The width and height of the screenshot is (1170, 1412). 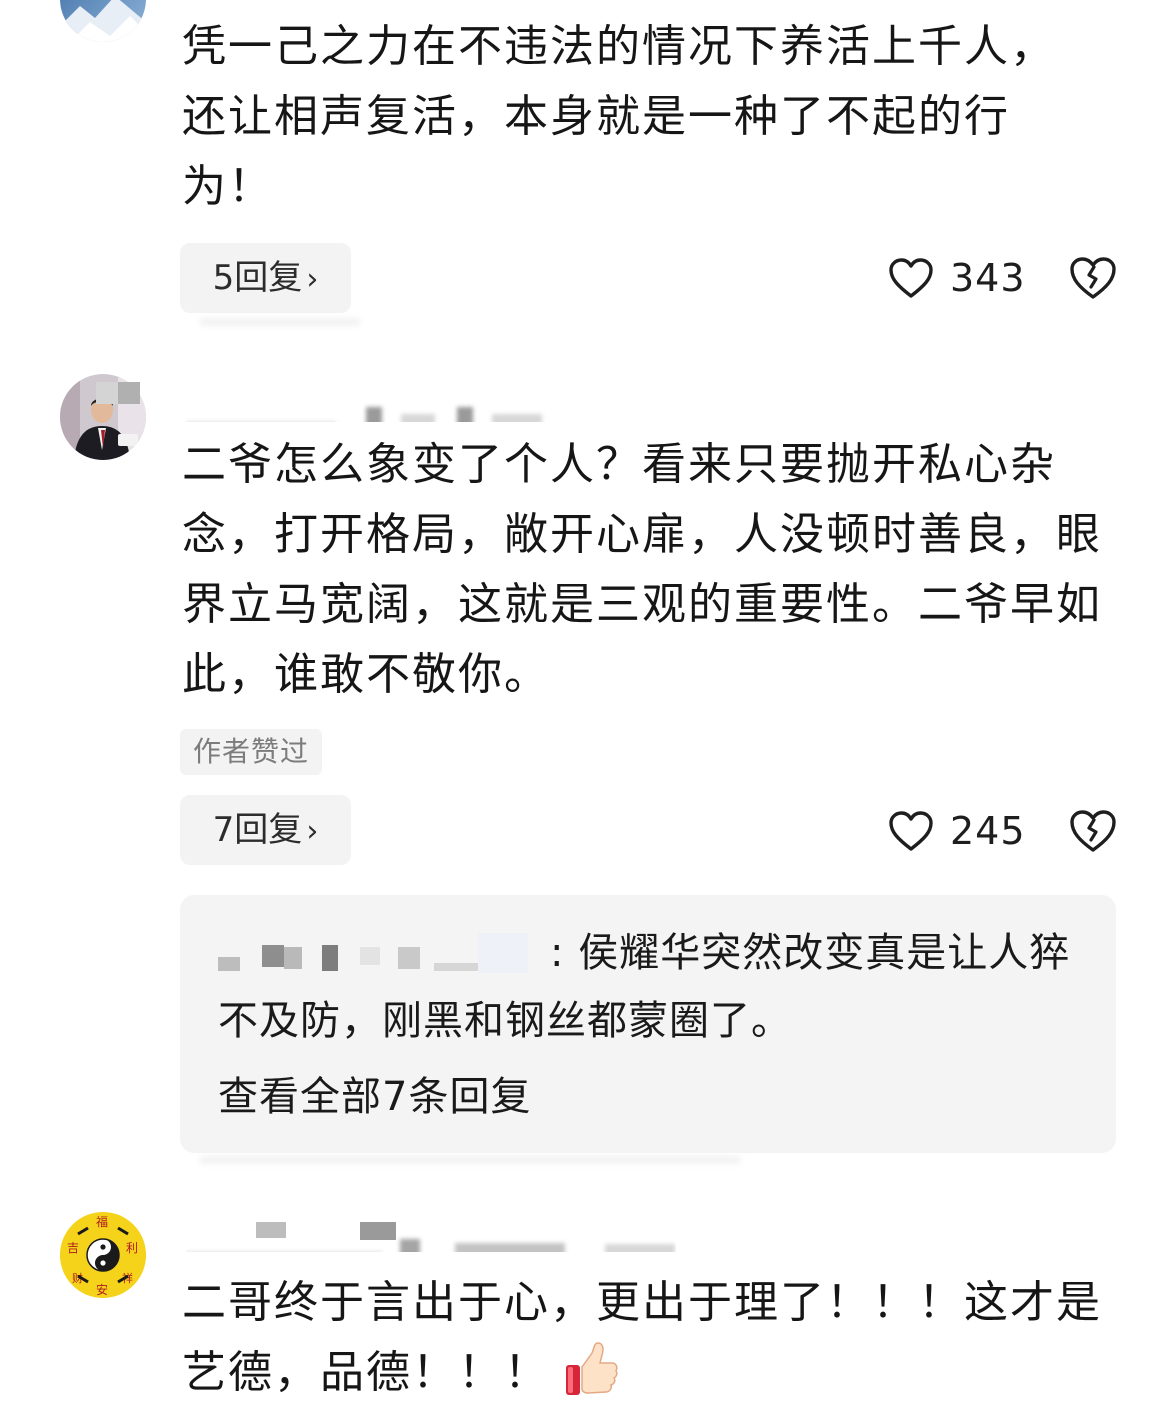 I want to click on like-group-comment-2: 245, so click(x=1013, y=831).